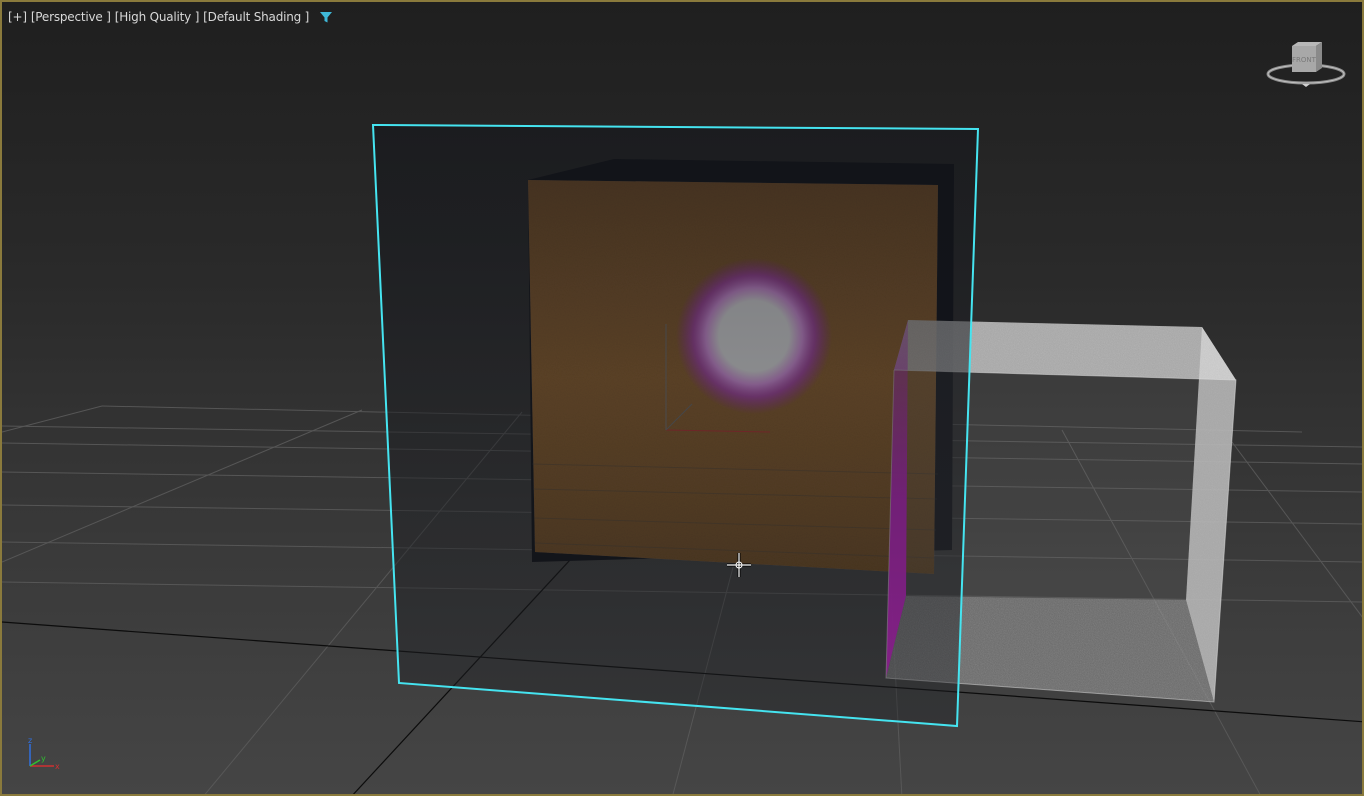 The image size is (1364, 796). I want to click on axis-y-label: y, so click(43, 758).